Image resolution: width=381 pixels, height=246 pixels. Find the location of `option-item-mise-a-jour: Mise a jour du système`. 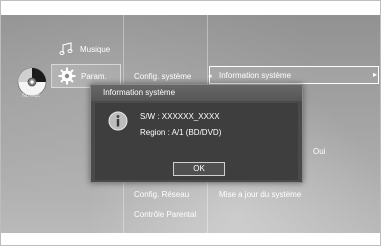

option-item-mise-a-jour: Mise a jour du système is located at coordinates (260, 194).